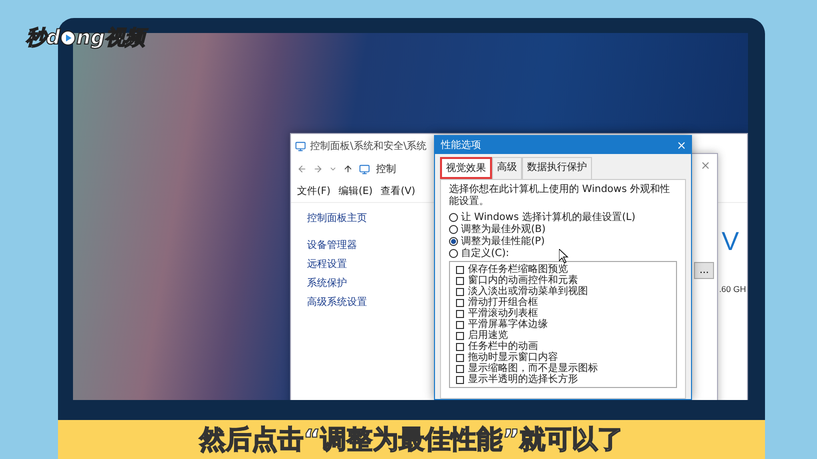  What do you see at coordinates (386, 169) in the screenshot?
I see `breadcrumb: 控制` at bounding box center [386, 169].